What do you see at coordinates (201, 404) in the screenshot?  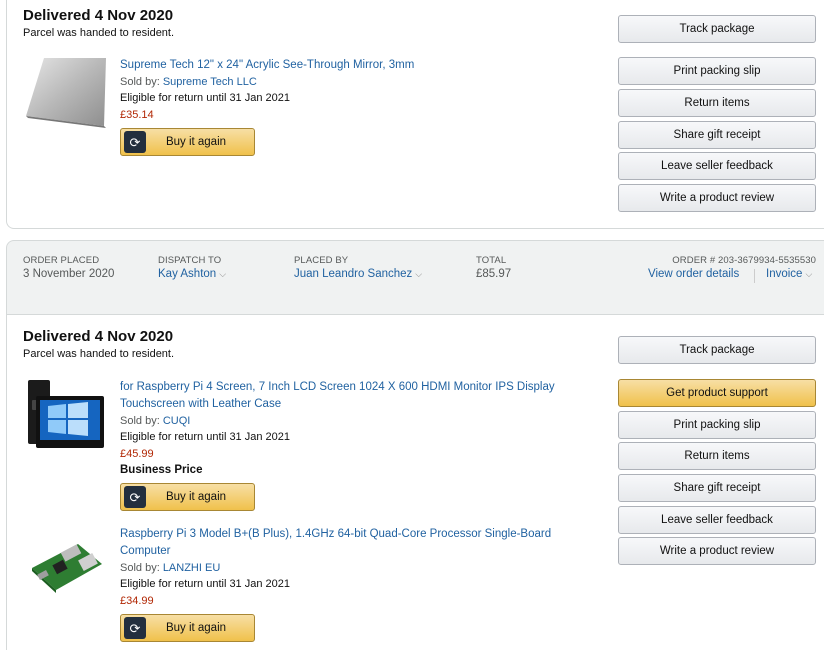 I see `product-title-line: Touchscreen with Leather Case` at bounding box center [201, 404].